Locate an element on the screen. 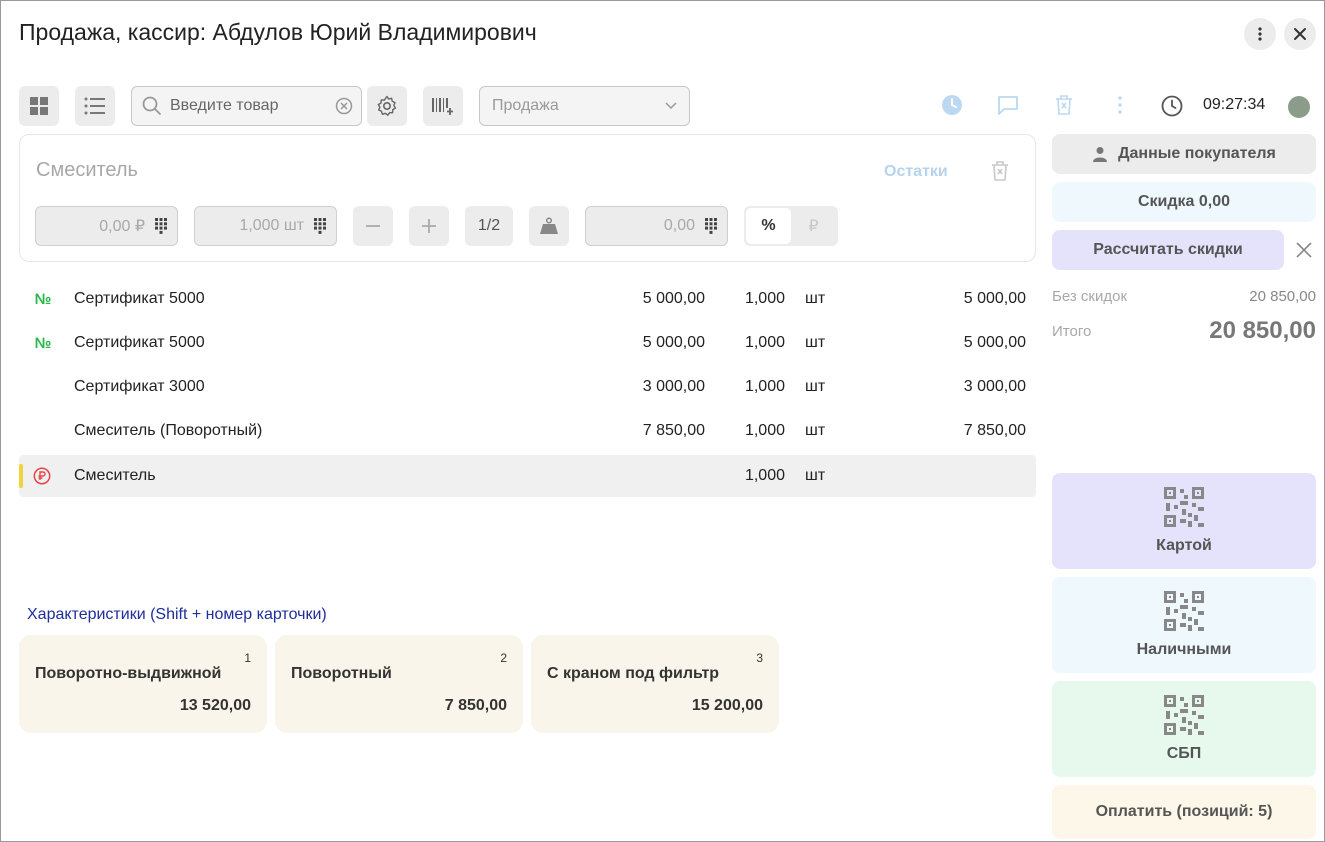  half-quantity-button: 1/2 is located at coordinates (489, 226).